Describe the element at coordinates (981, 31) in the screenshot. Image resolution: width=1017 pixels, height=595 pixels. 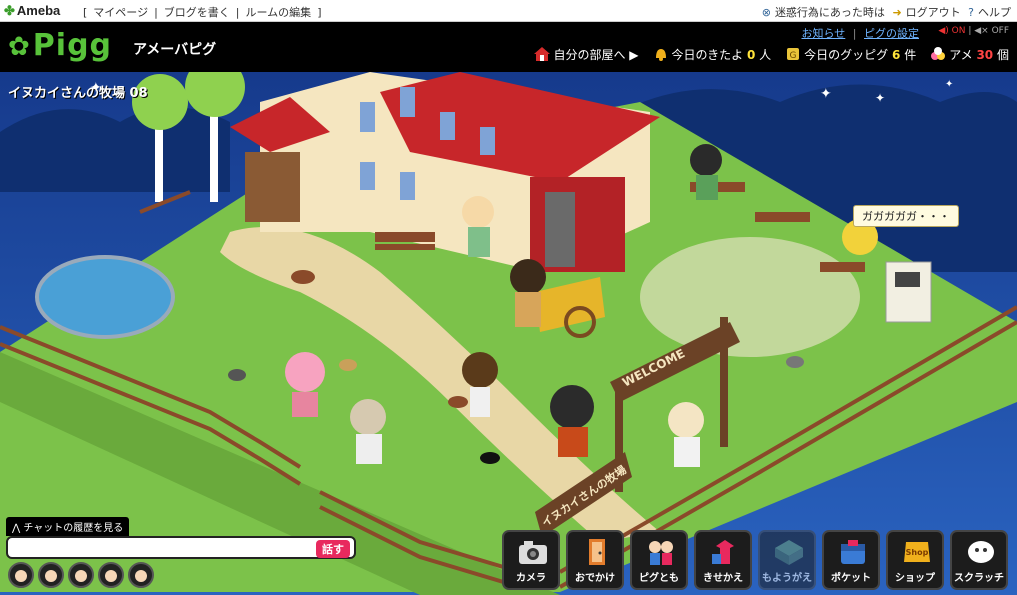
I see `speaker-off-icon: ◀×` at that location.